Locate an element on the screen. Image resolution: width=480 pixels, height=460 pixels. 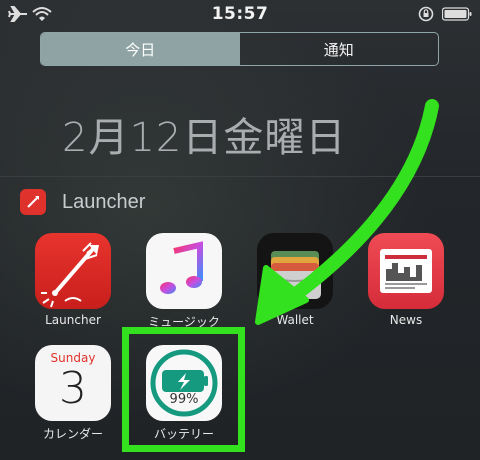
rotation-lock-icon is located at coordinates (426, 14).